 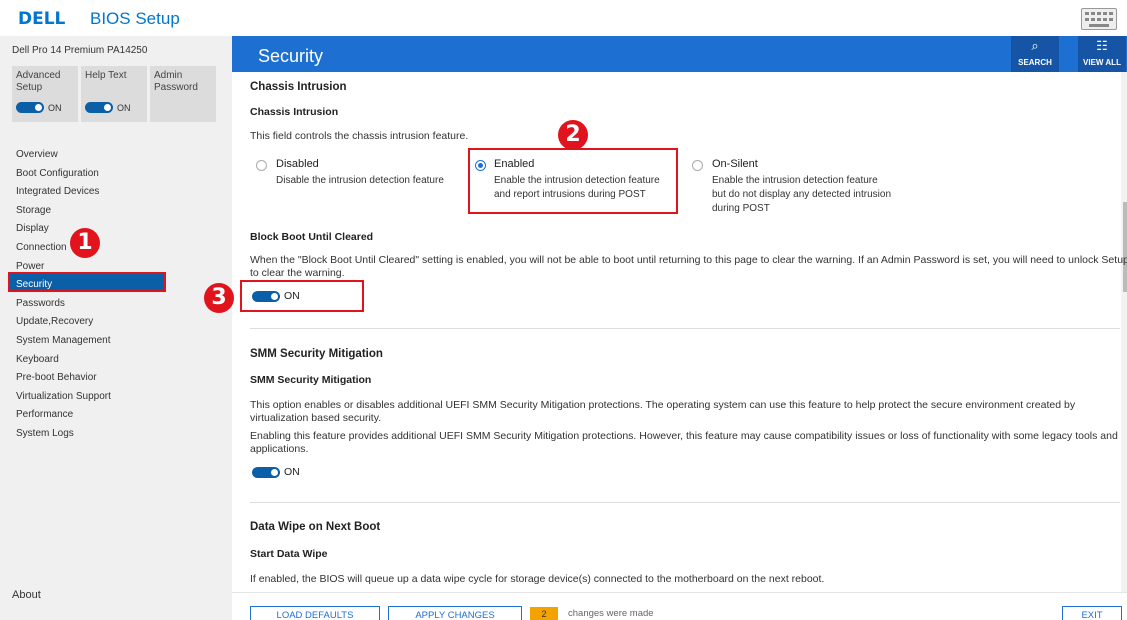 I want to click on page-header: Security ⌕ SEARCH ☷ VIEW ALL, so click(x=679, y=54).